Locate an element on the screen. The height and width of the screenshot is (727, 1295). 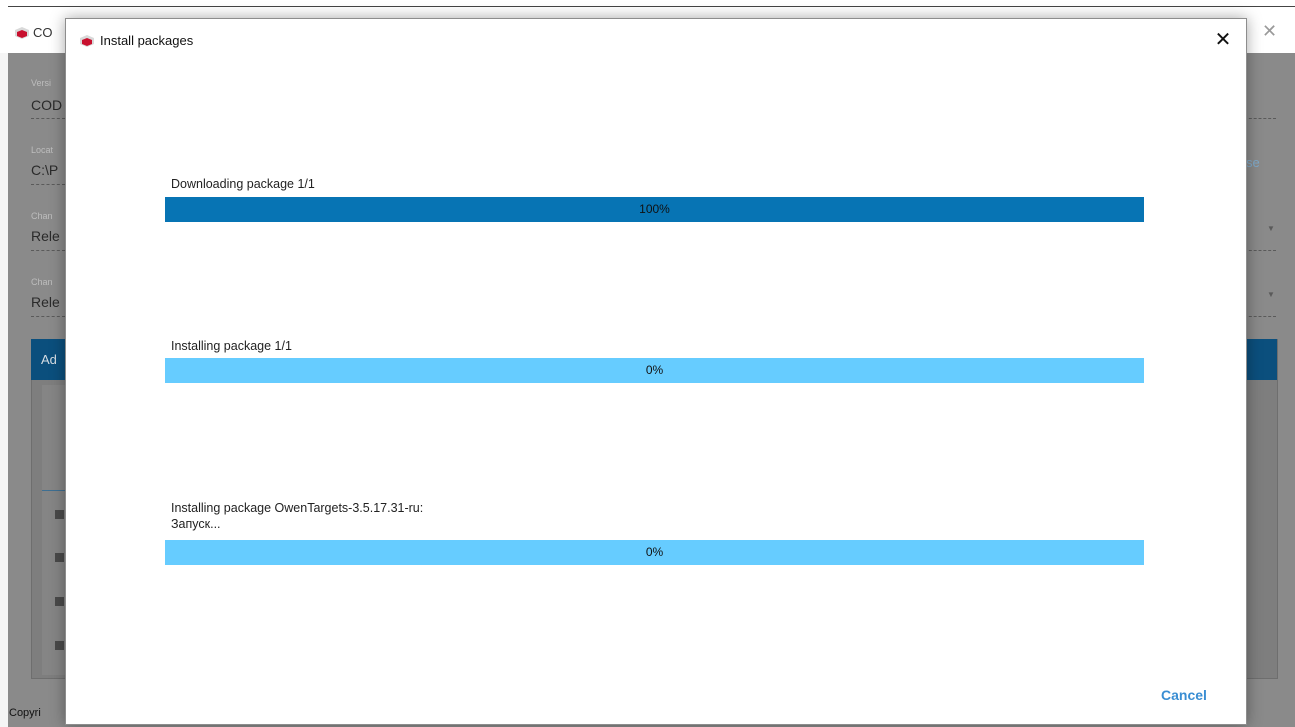
progress-bar-package: 0% is located at coordinates (654, 552).